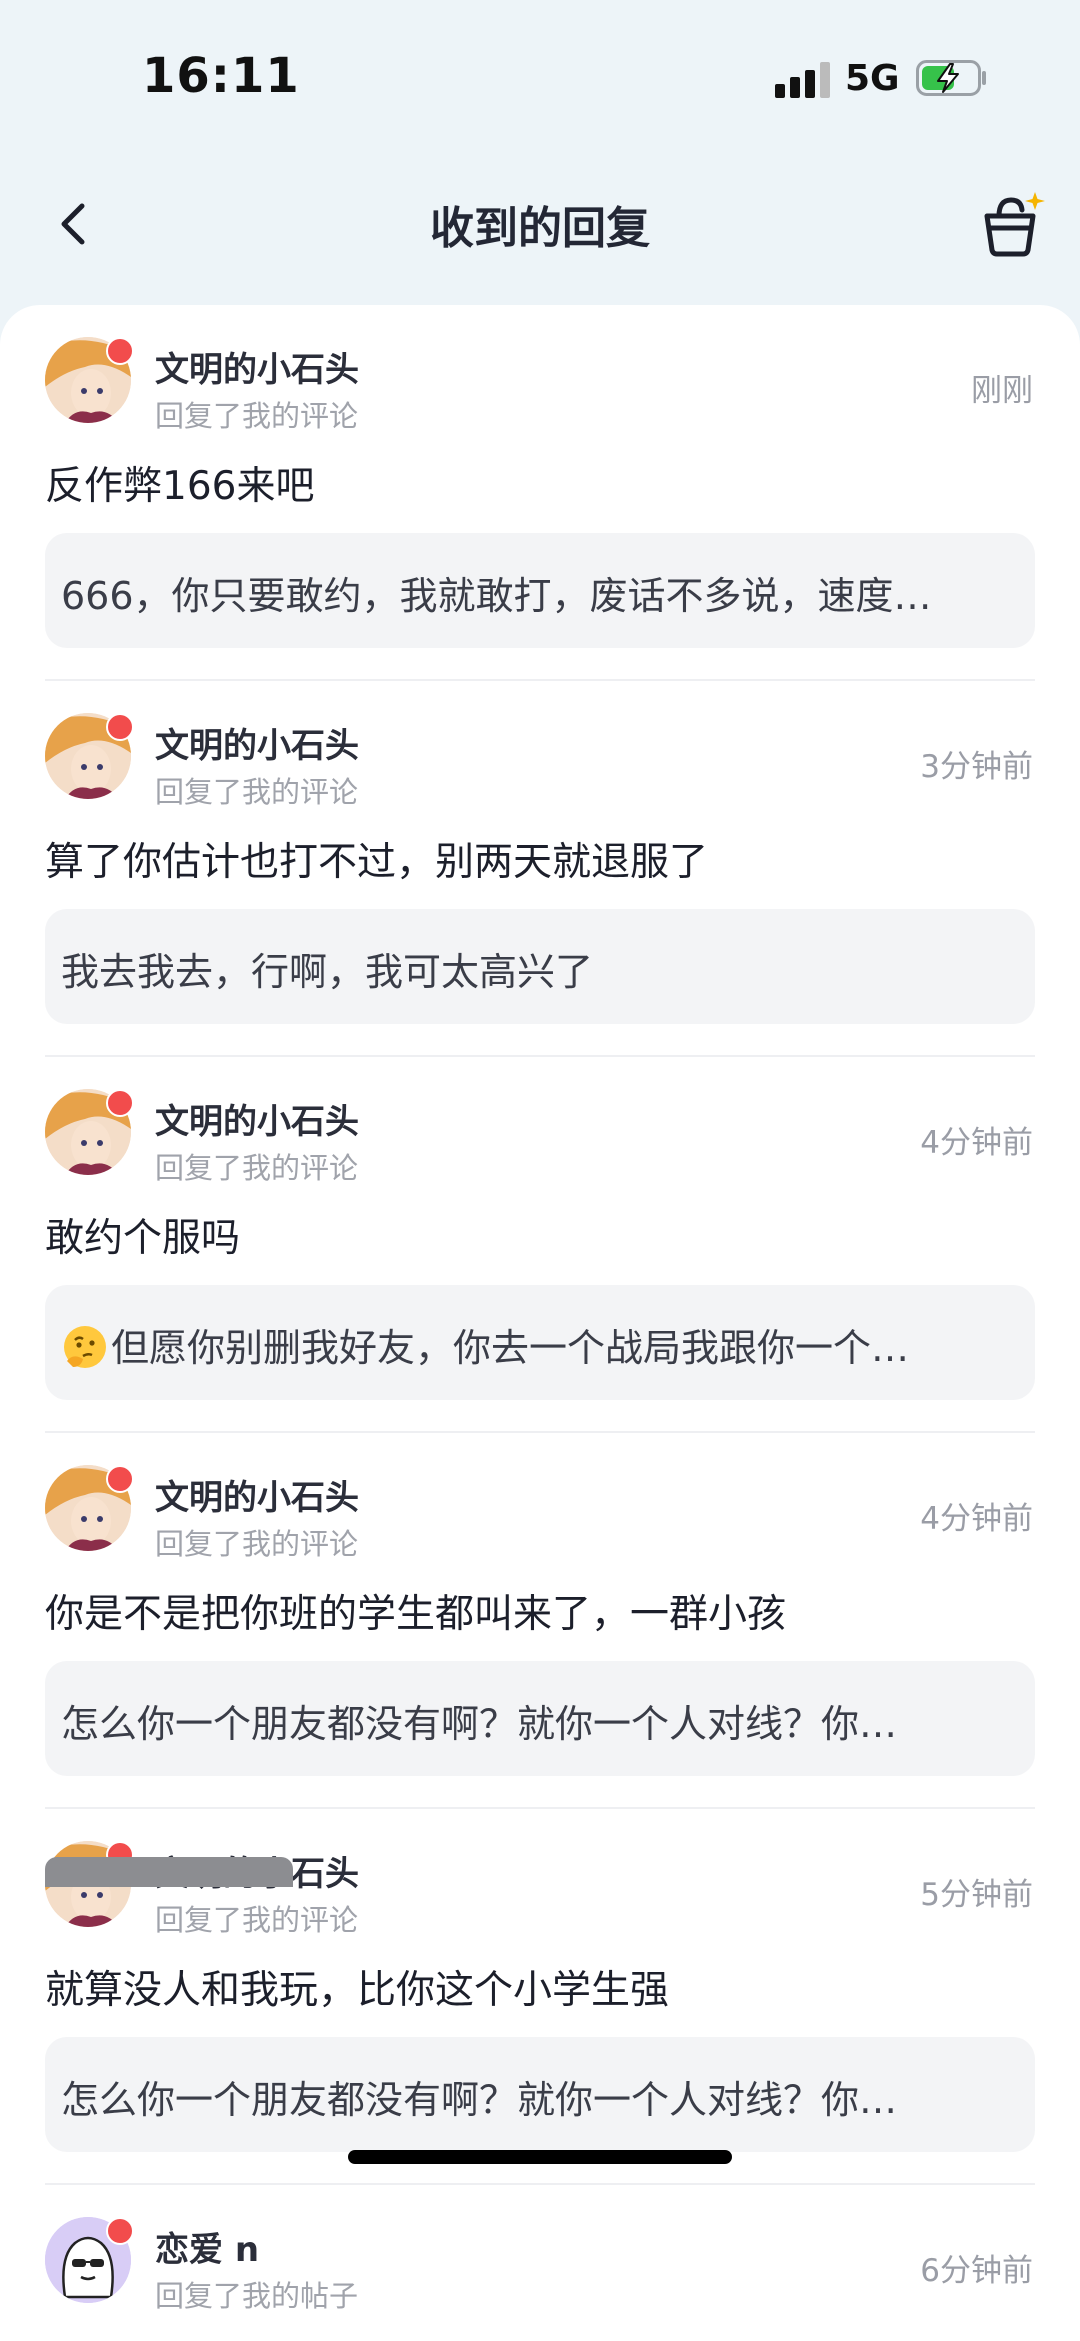 This screenshot has width=1080, height=2341. Describe the element at coordinates (1002, 391) in the screenshot. I see `timestamp: 刚刚` at that location.